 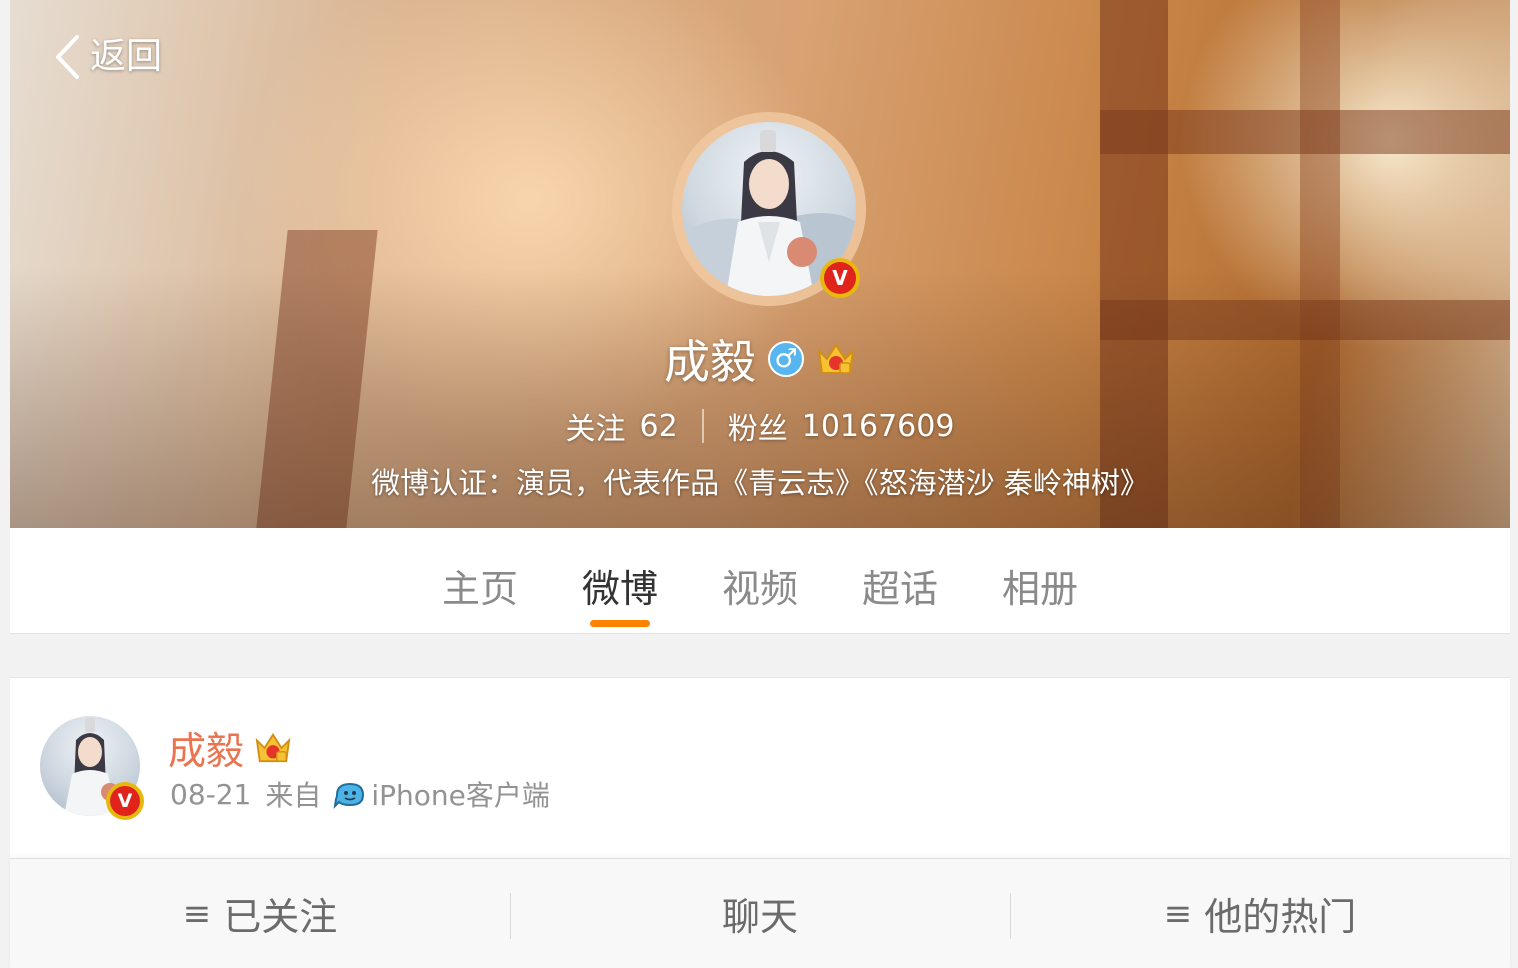 I want to click on iphone-client-icon, so click(x=349, y=795).